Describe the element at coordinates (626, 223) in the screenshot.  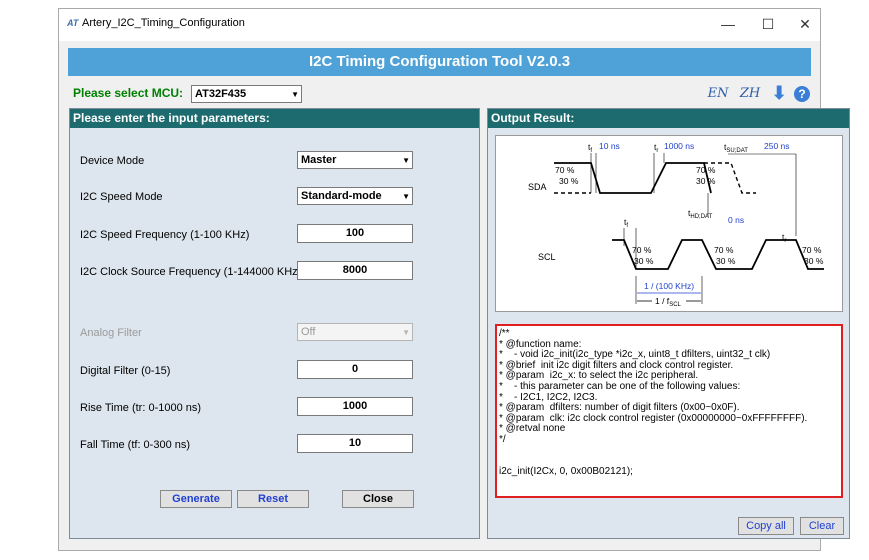
I see `scl-tf-label: tf` at that location.